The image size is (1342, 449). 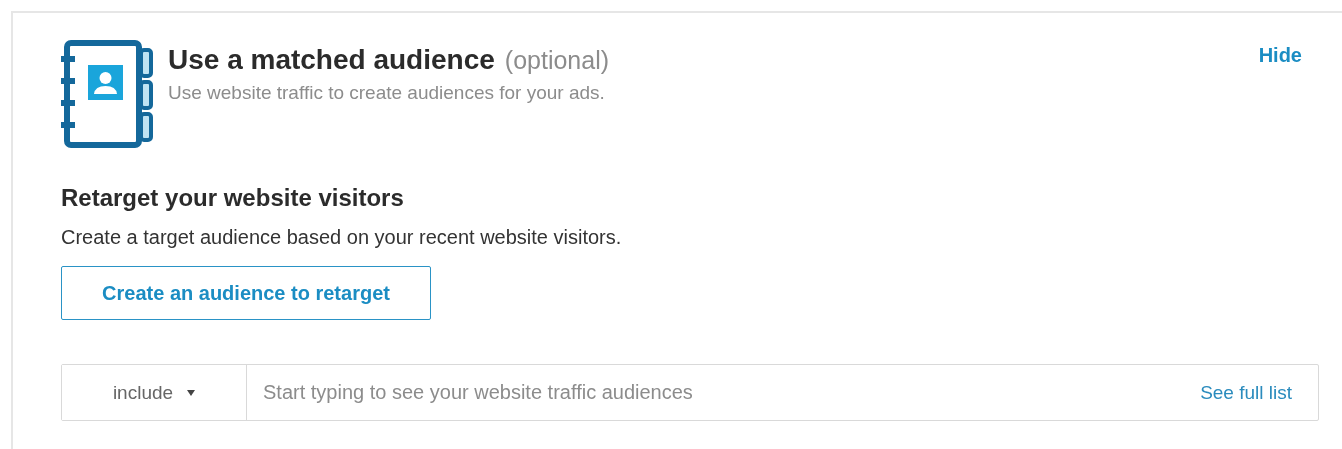 I want to click on address-book-icon, so click(x=107, y=94).